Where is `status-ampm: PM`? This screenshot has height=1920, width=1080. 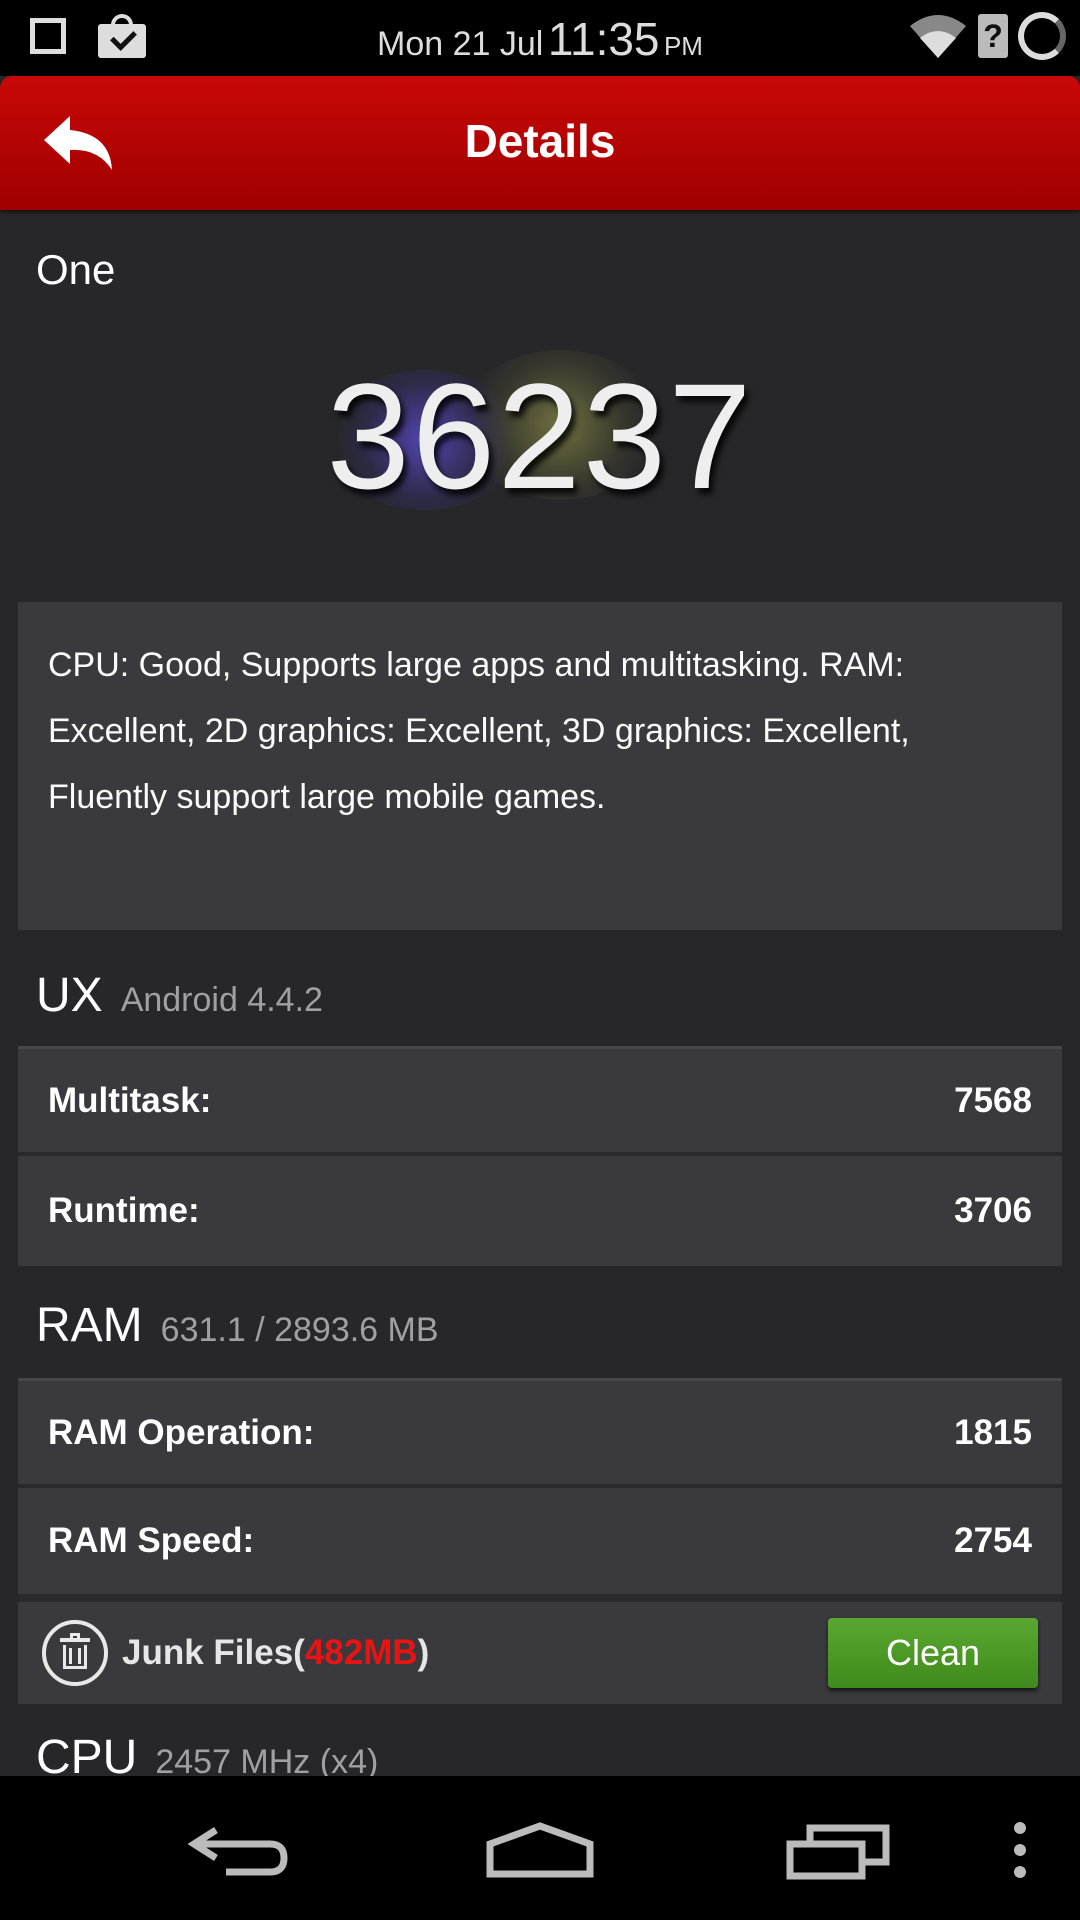
status-ampm: PM is located at coordinates (683, 46).